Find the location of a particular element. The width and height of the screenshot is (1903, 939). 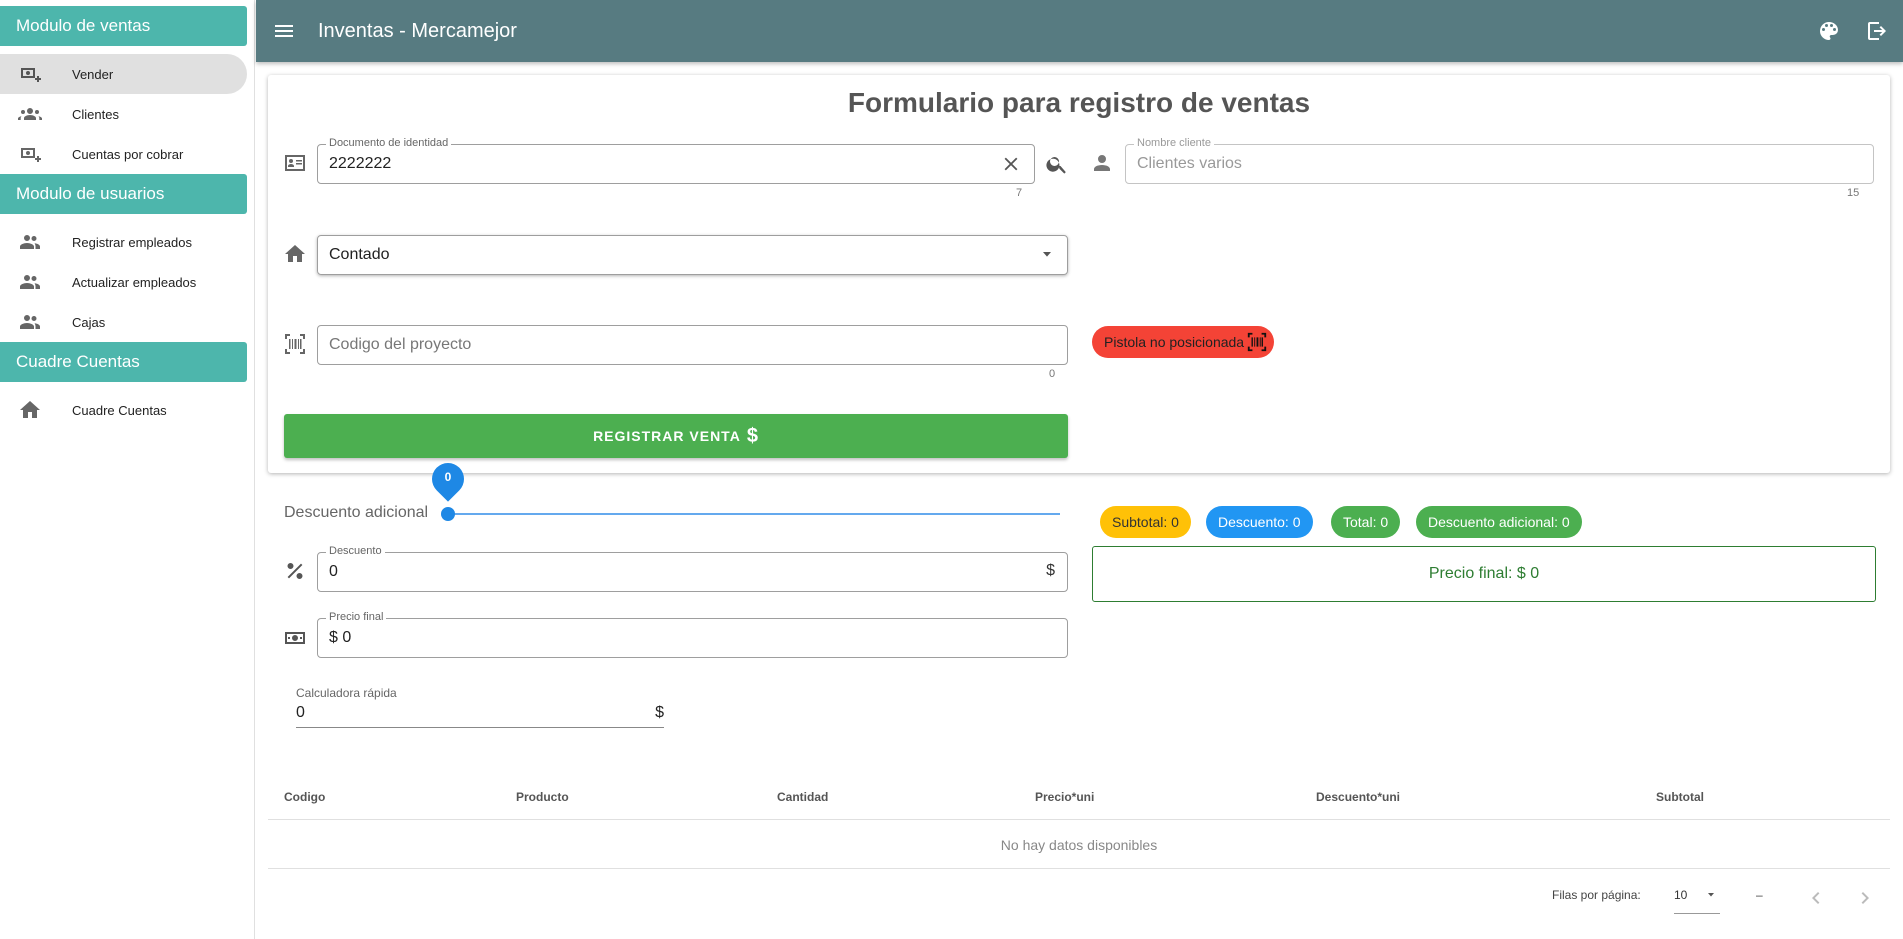

sidebar-item-registrar-empleados: Registrar empleados is located at coordinates (123, 242).